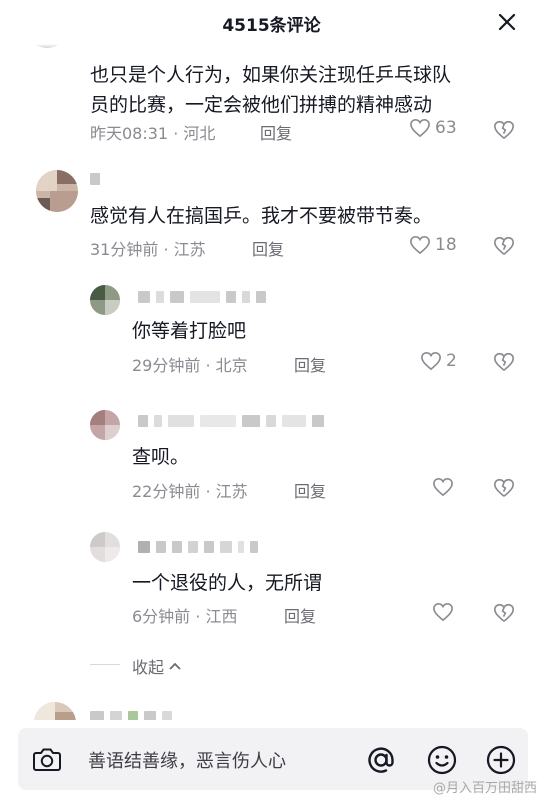  I want to click on header-fade, so click(271, 46).